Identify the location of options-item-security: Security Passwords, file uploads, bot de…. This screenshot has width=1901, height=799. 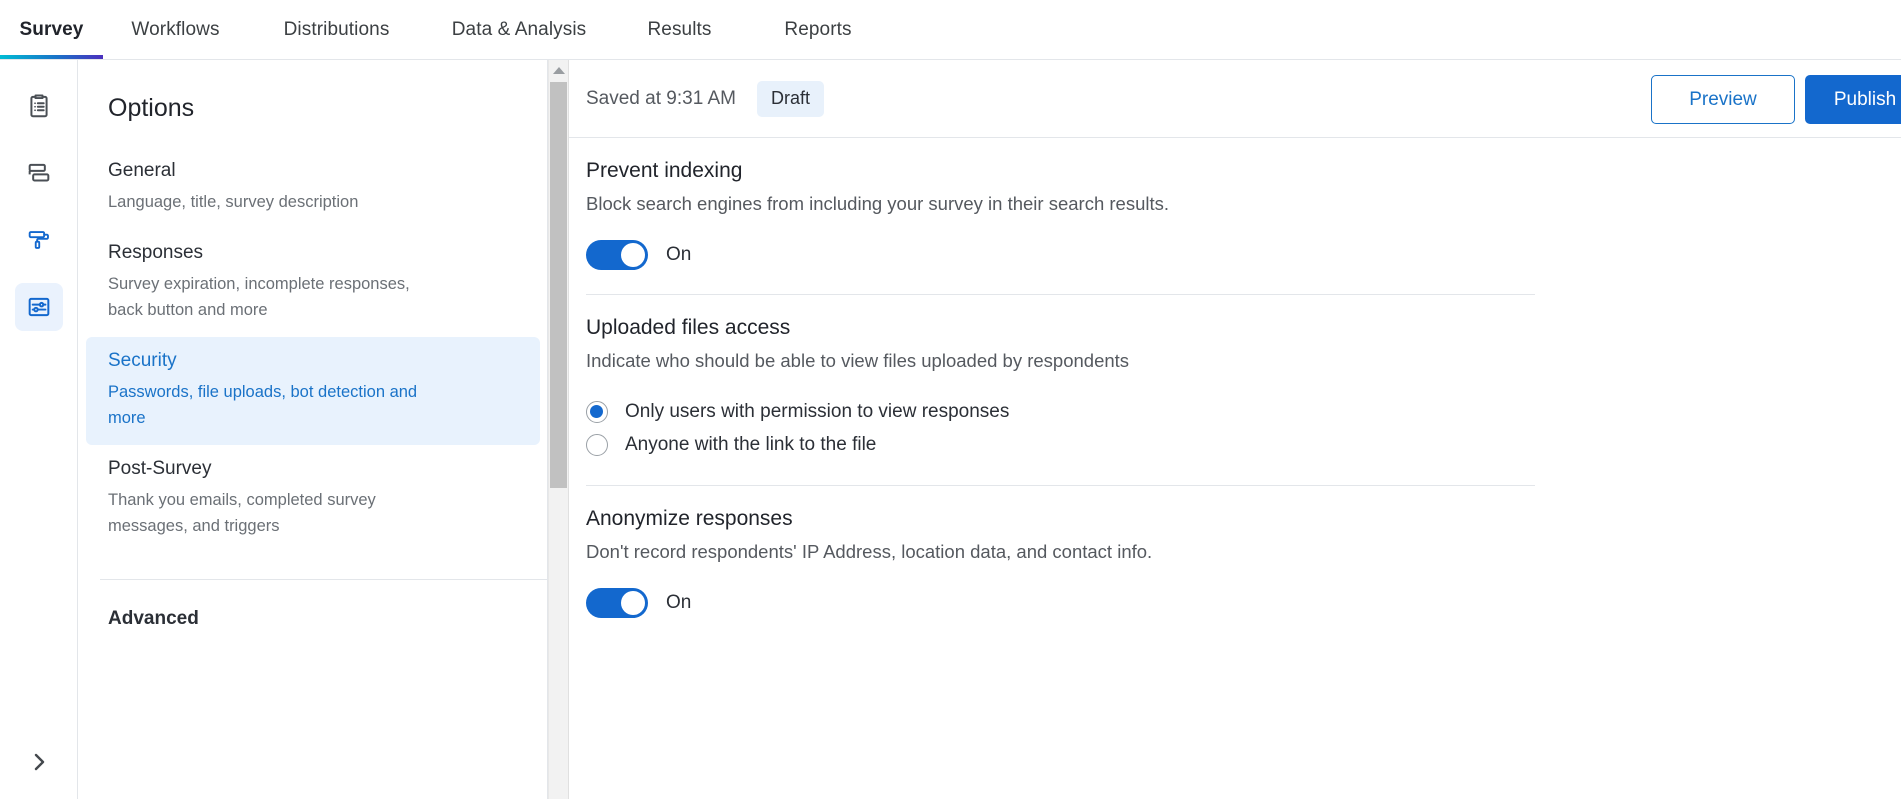
(313, 391).